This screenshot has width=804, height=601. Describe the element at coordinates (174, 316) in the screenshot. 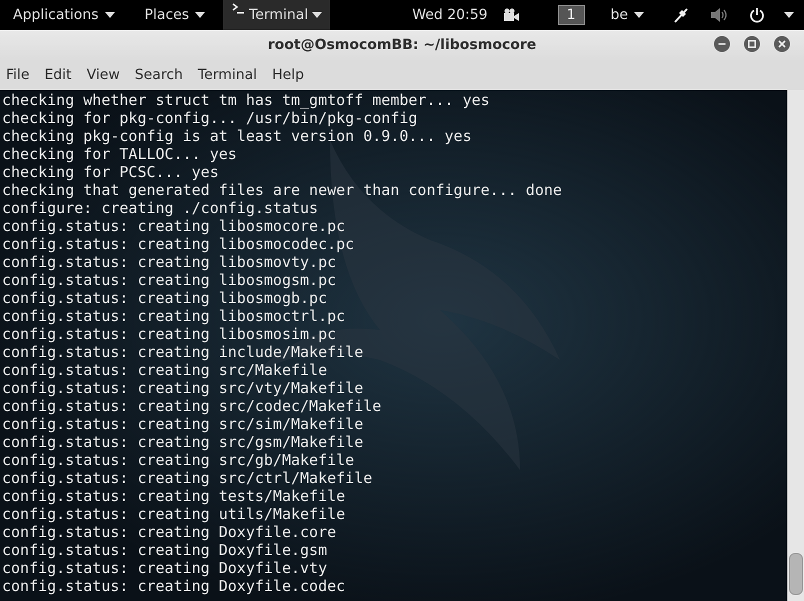

I see `terminal-line: config.status: creating libosmoctrl.pc` at that location.